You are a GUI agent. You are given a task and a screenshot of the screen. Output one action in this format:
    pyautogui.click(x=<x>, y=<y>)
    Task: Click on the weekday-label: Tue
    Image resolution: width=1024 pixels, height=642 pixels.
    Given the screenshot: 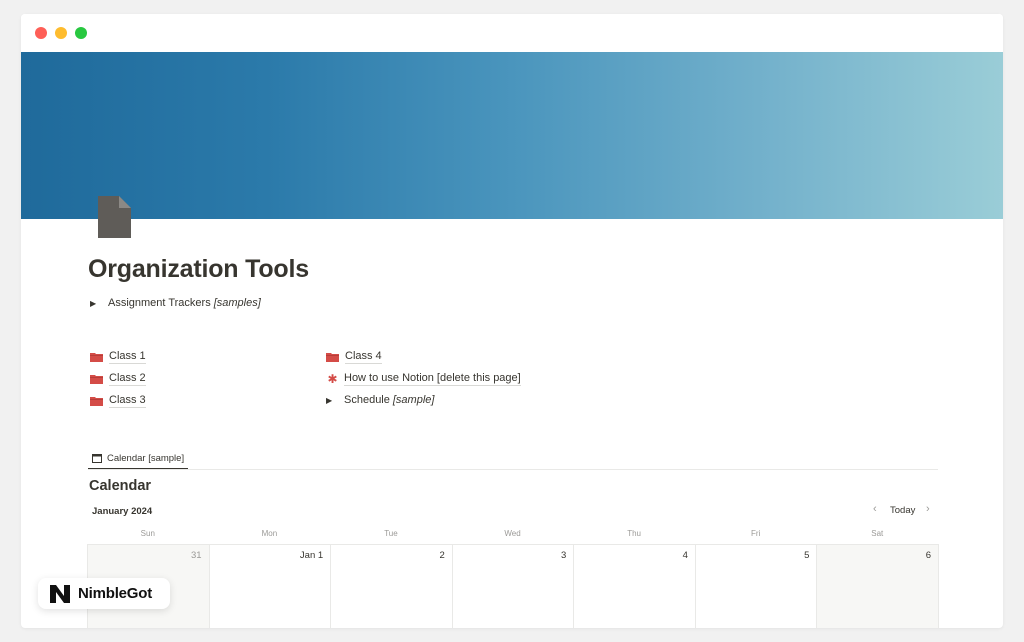 What is the action you would take?
    pyautogui.click(x=391, y=533)
    